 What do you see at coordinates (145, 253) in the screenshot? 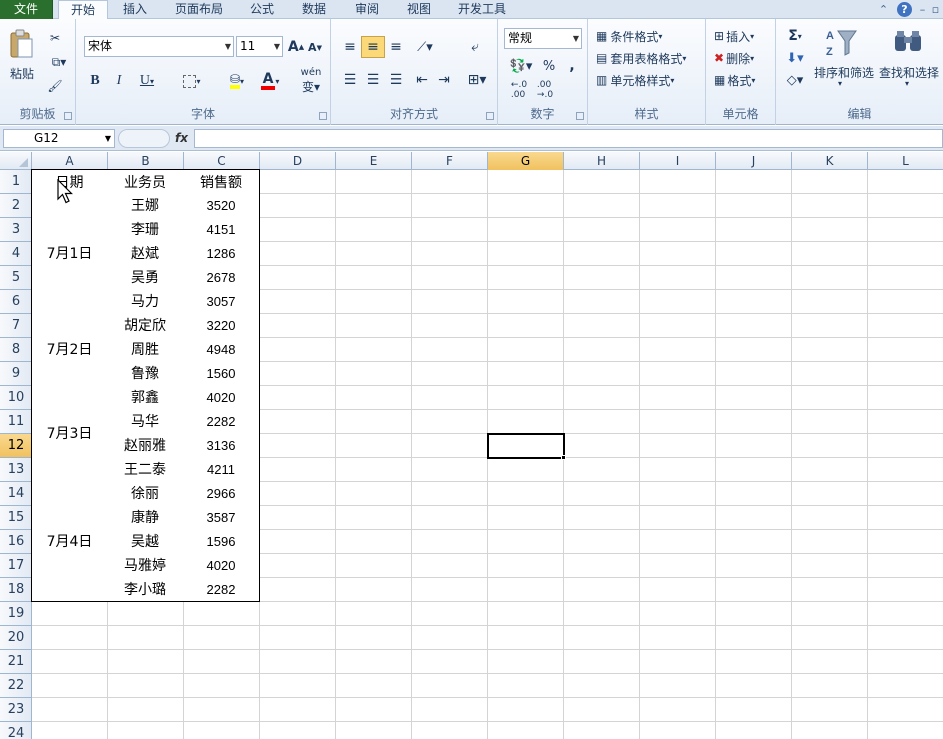
I see `salesperson-cell: 赵斌` at bounding box center [145, 253].